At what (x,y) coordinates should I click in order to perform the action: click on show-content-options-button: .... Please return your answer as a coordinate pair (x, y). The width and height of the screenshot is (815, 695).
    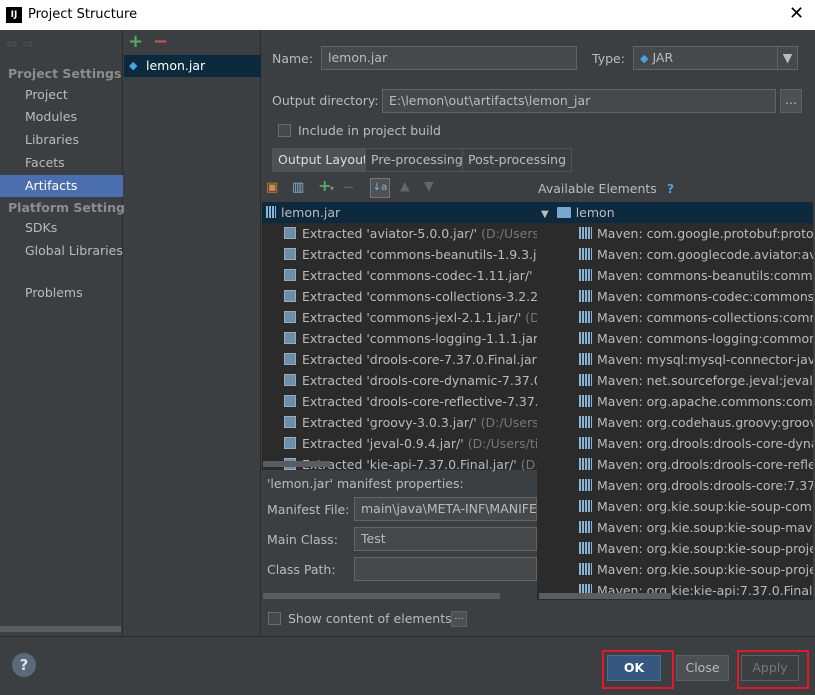
    Looking at the image, I should click on (459, 619).